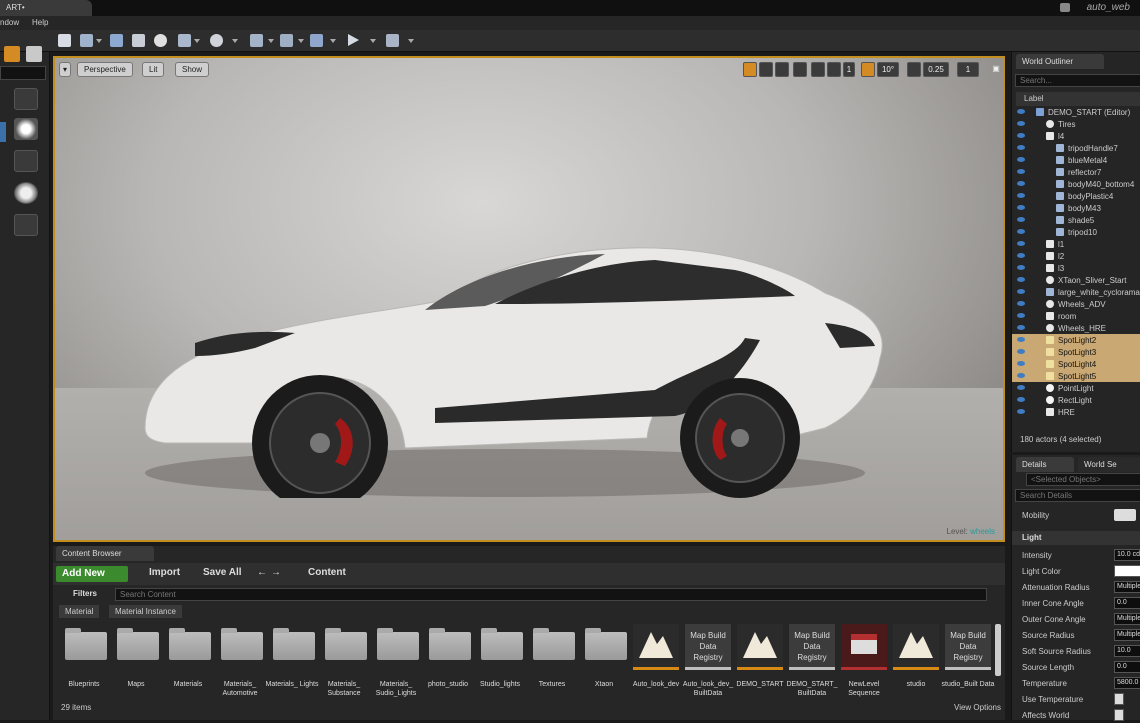 The height and width of the screenshot is (723, 1140). I want to click on outliner-row: reflector7, so click(1076, 172).